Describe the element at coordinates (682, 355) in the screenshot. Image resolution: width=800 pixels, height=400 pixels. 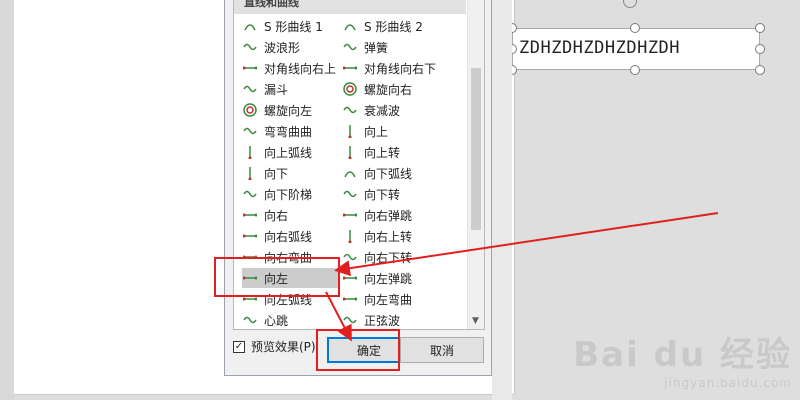
I see `watermark-brand: Bai du 经验` at that location.